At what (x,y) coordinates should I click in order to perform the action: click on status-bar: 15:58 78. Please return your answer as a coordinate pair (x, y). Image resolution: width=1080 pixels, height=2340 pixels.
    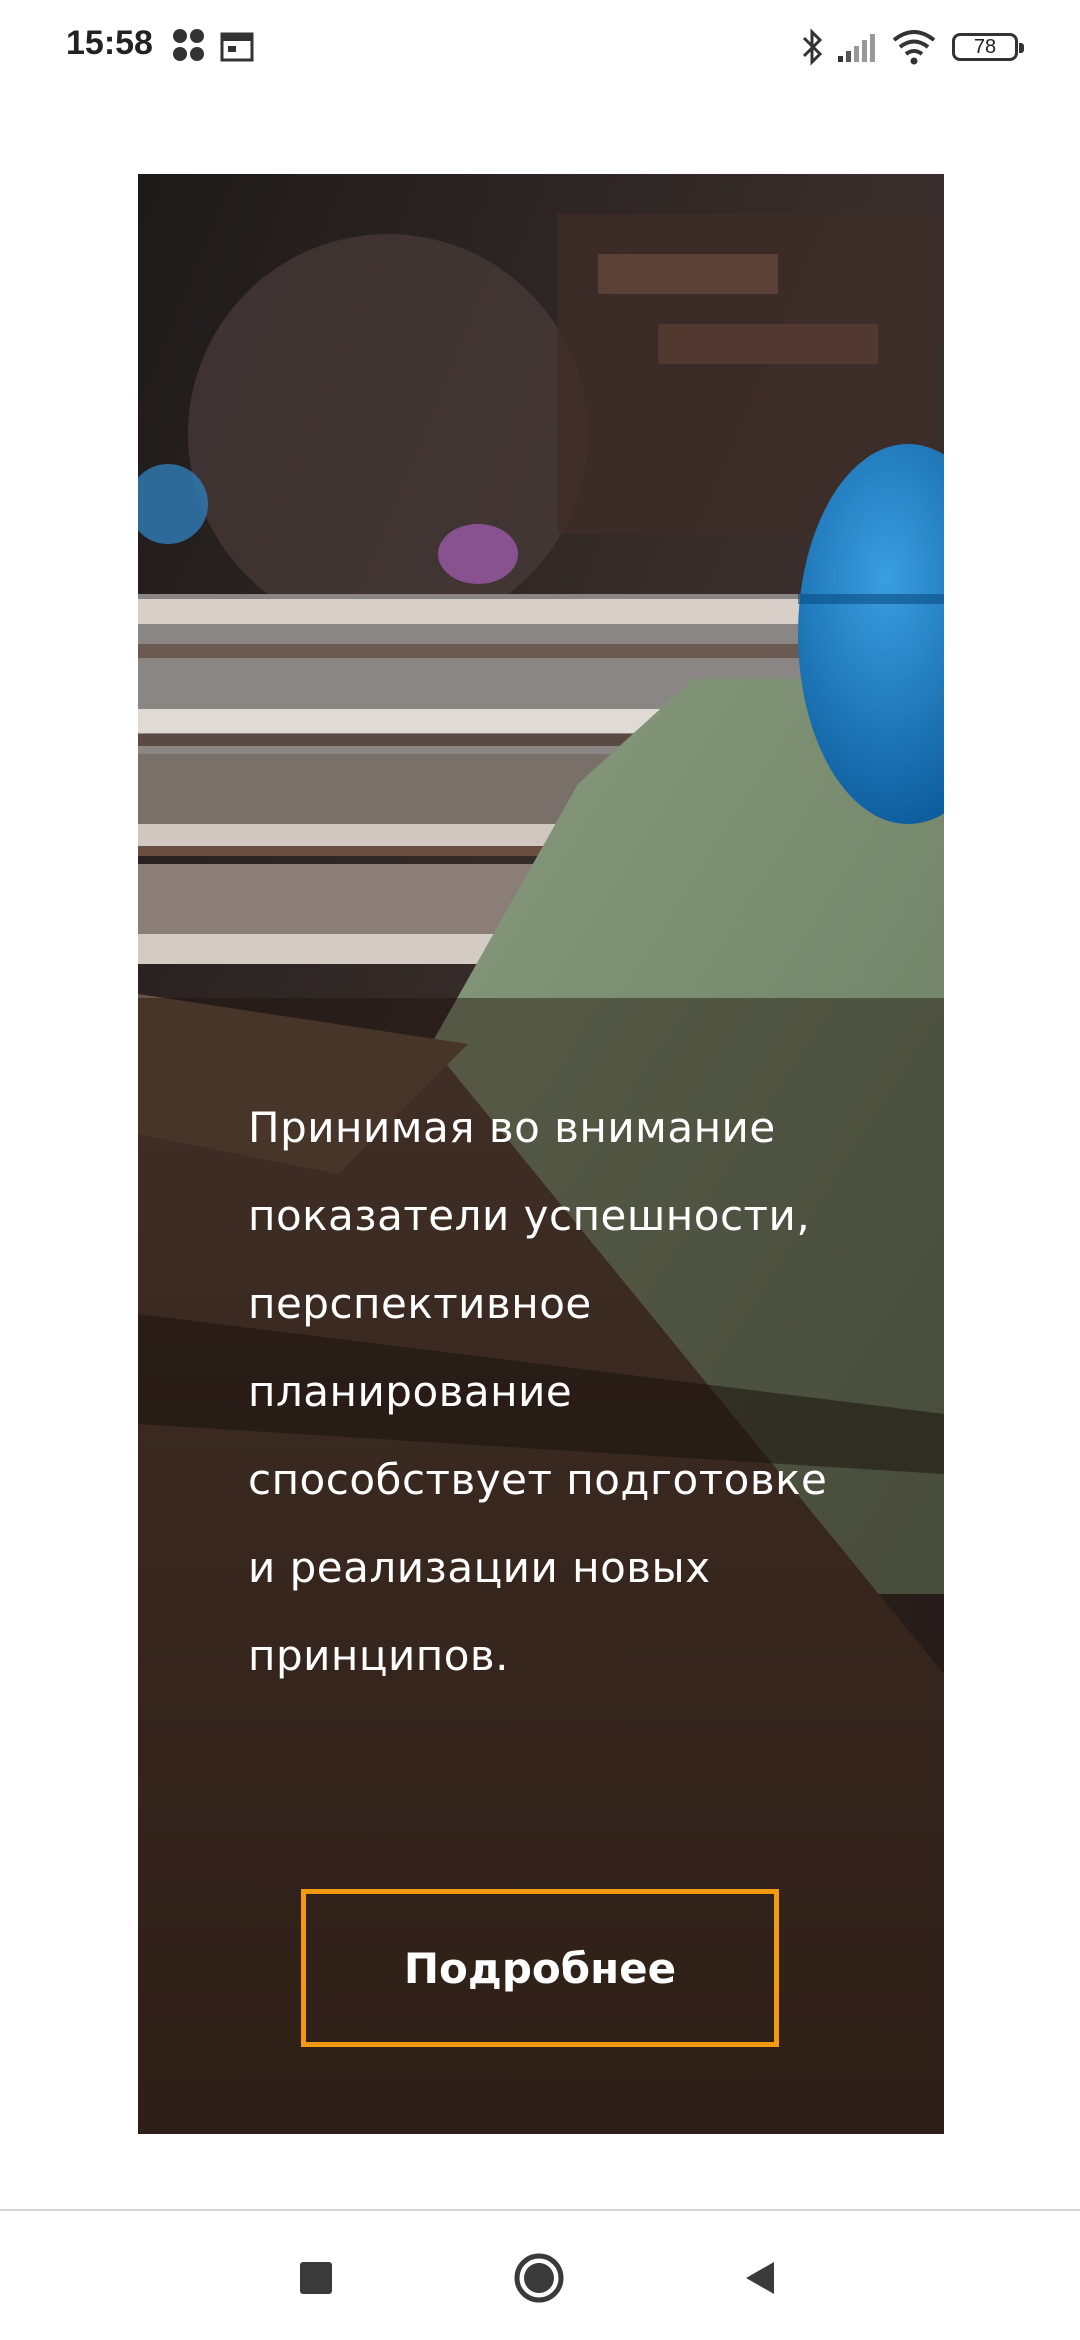
    Looking at the image, I should click on (540, 48).